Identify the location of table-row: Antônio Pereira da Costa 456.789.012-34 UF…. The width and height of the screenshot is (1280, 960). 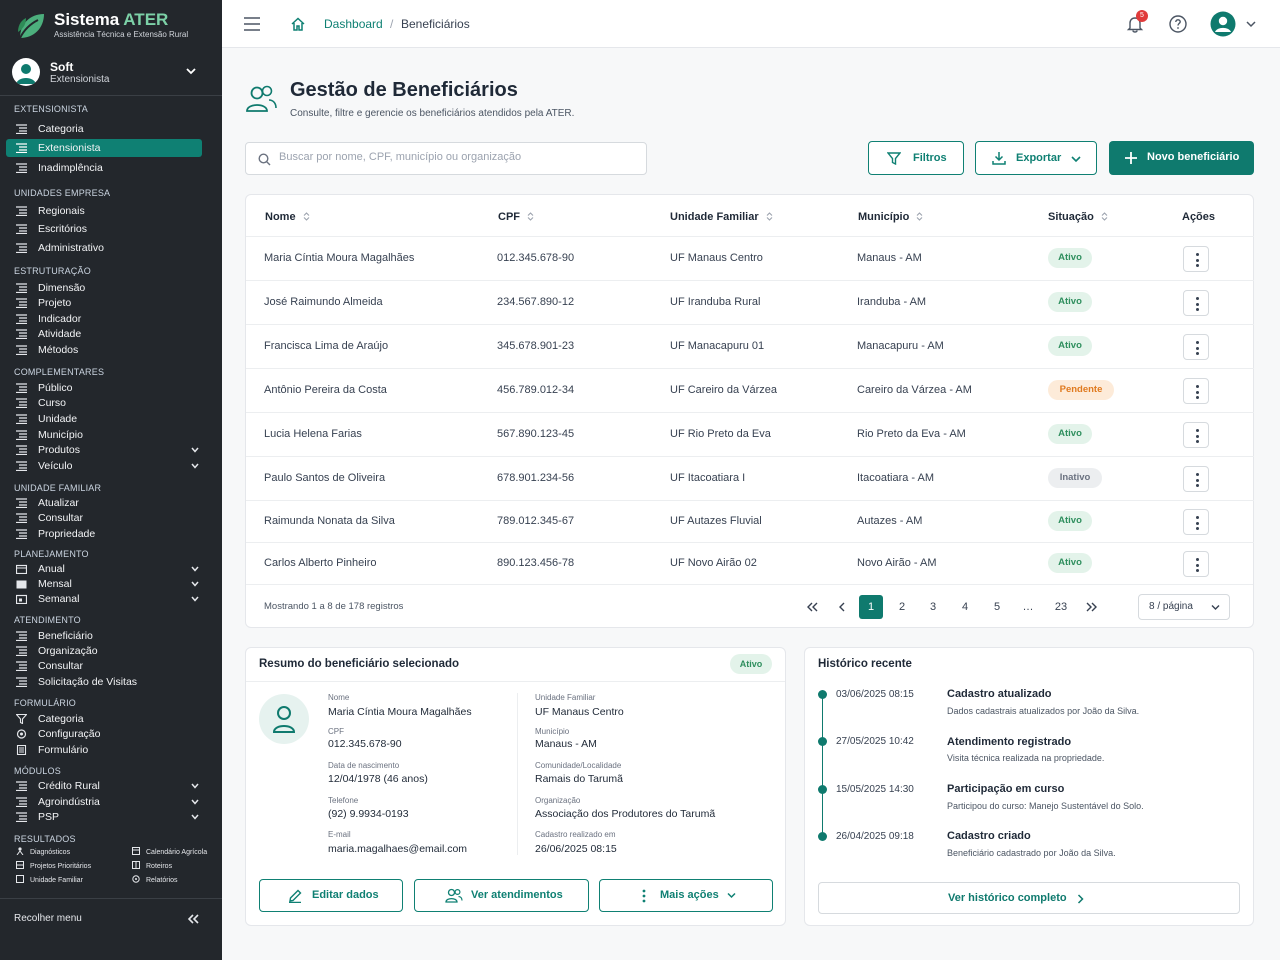
(750, 390).